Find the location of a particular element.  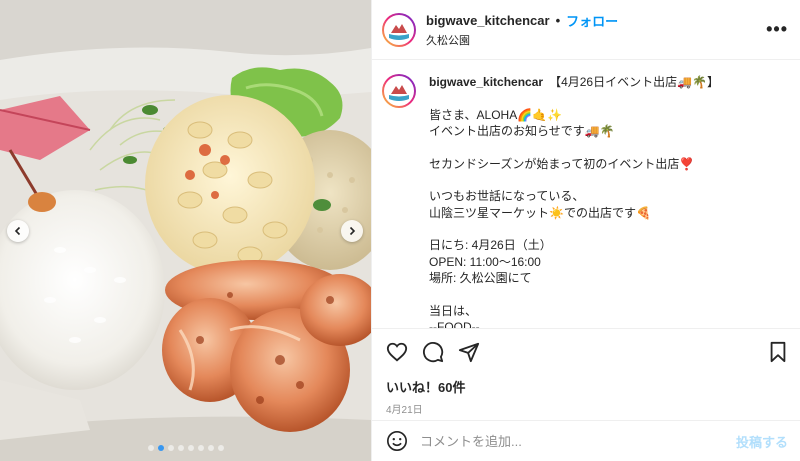

carousel-next-button is located at coordinates (352, 231).